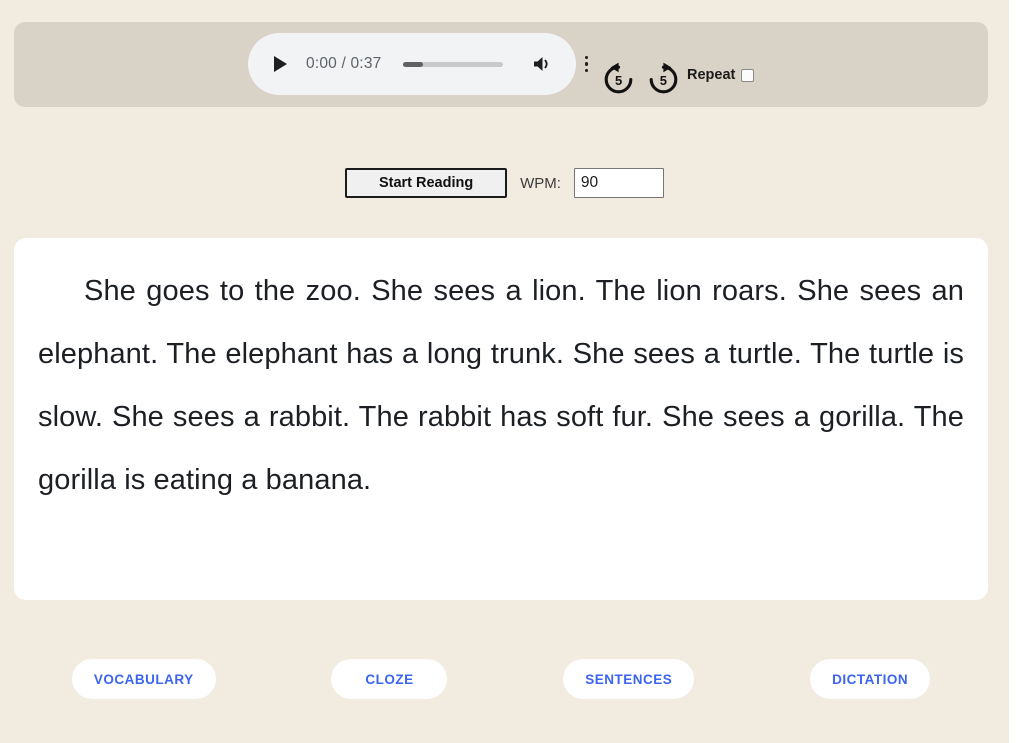 The image size is (1024, 743). I want to click on play-icon, so click(280, 64).